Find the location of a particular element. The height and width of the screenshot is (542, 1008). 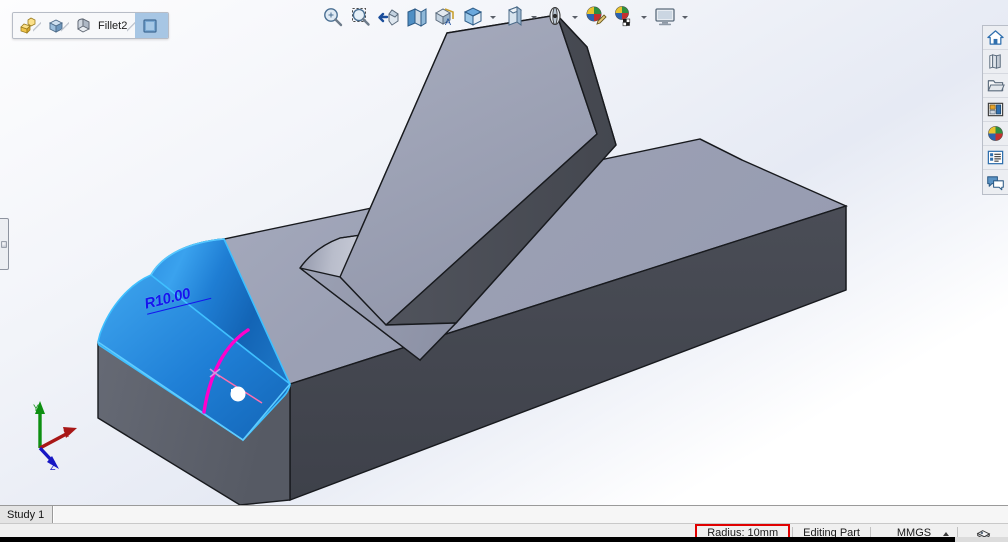

display-style-chevron-down-icon is located at coordinates (493, 17).